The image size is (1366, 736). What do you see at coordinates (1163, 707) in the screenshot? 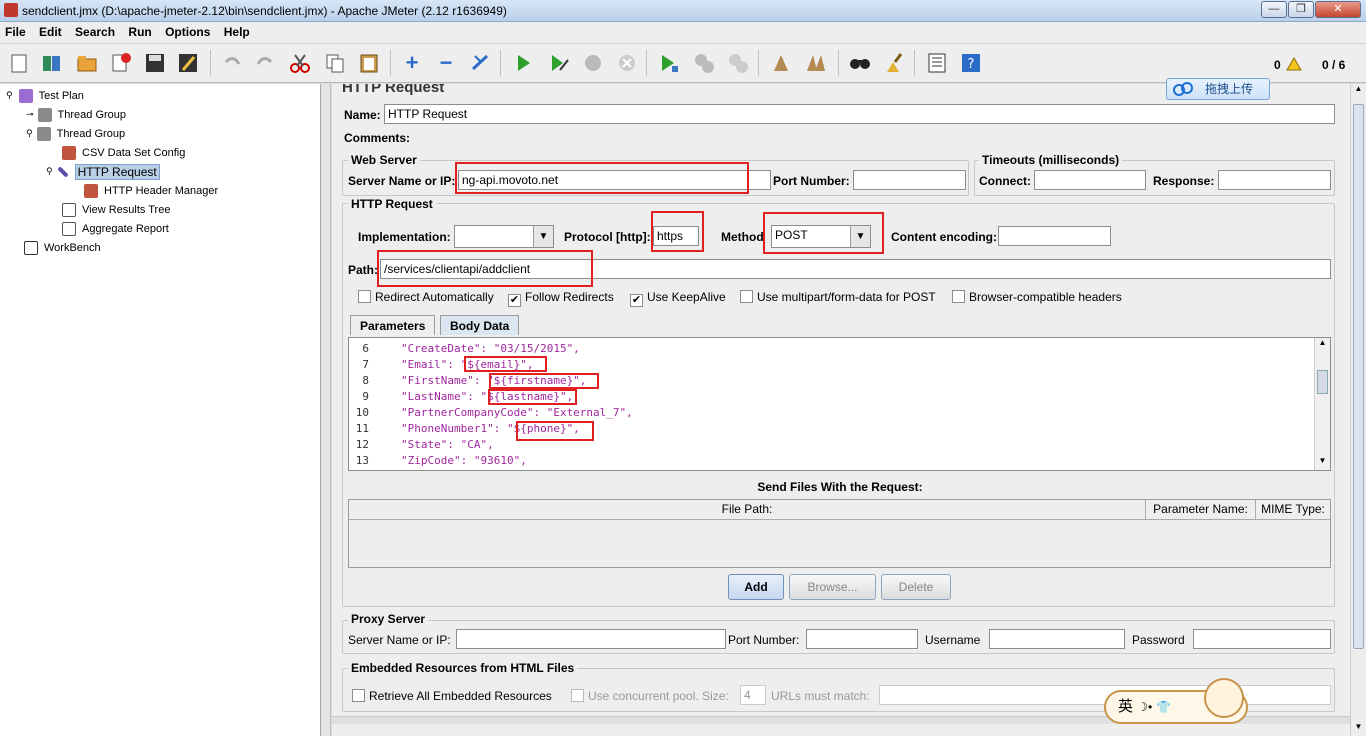
I see `ime-shirt-icon: 👕` at bounding box center [1163, 707].